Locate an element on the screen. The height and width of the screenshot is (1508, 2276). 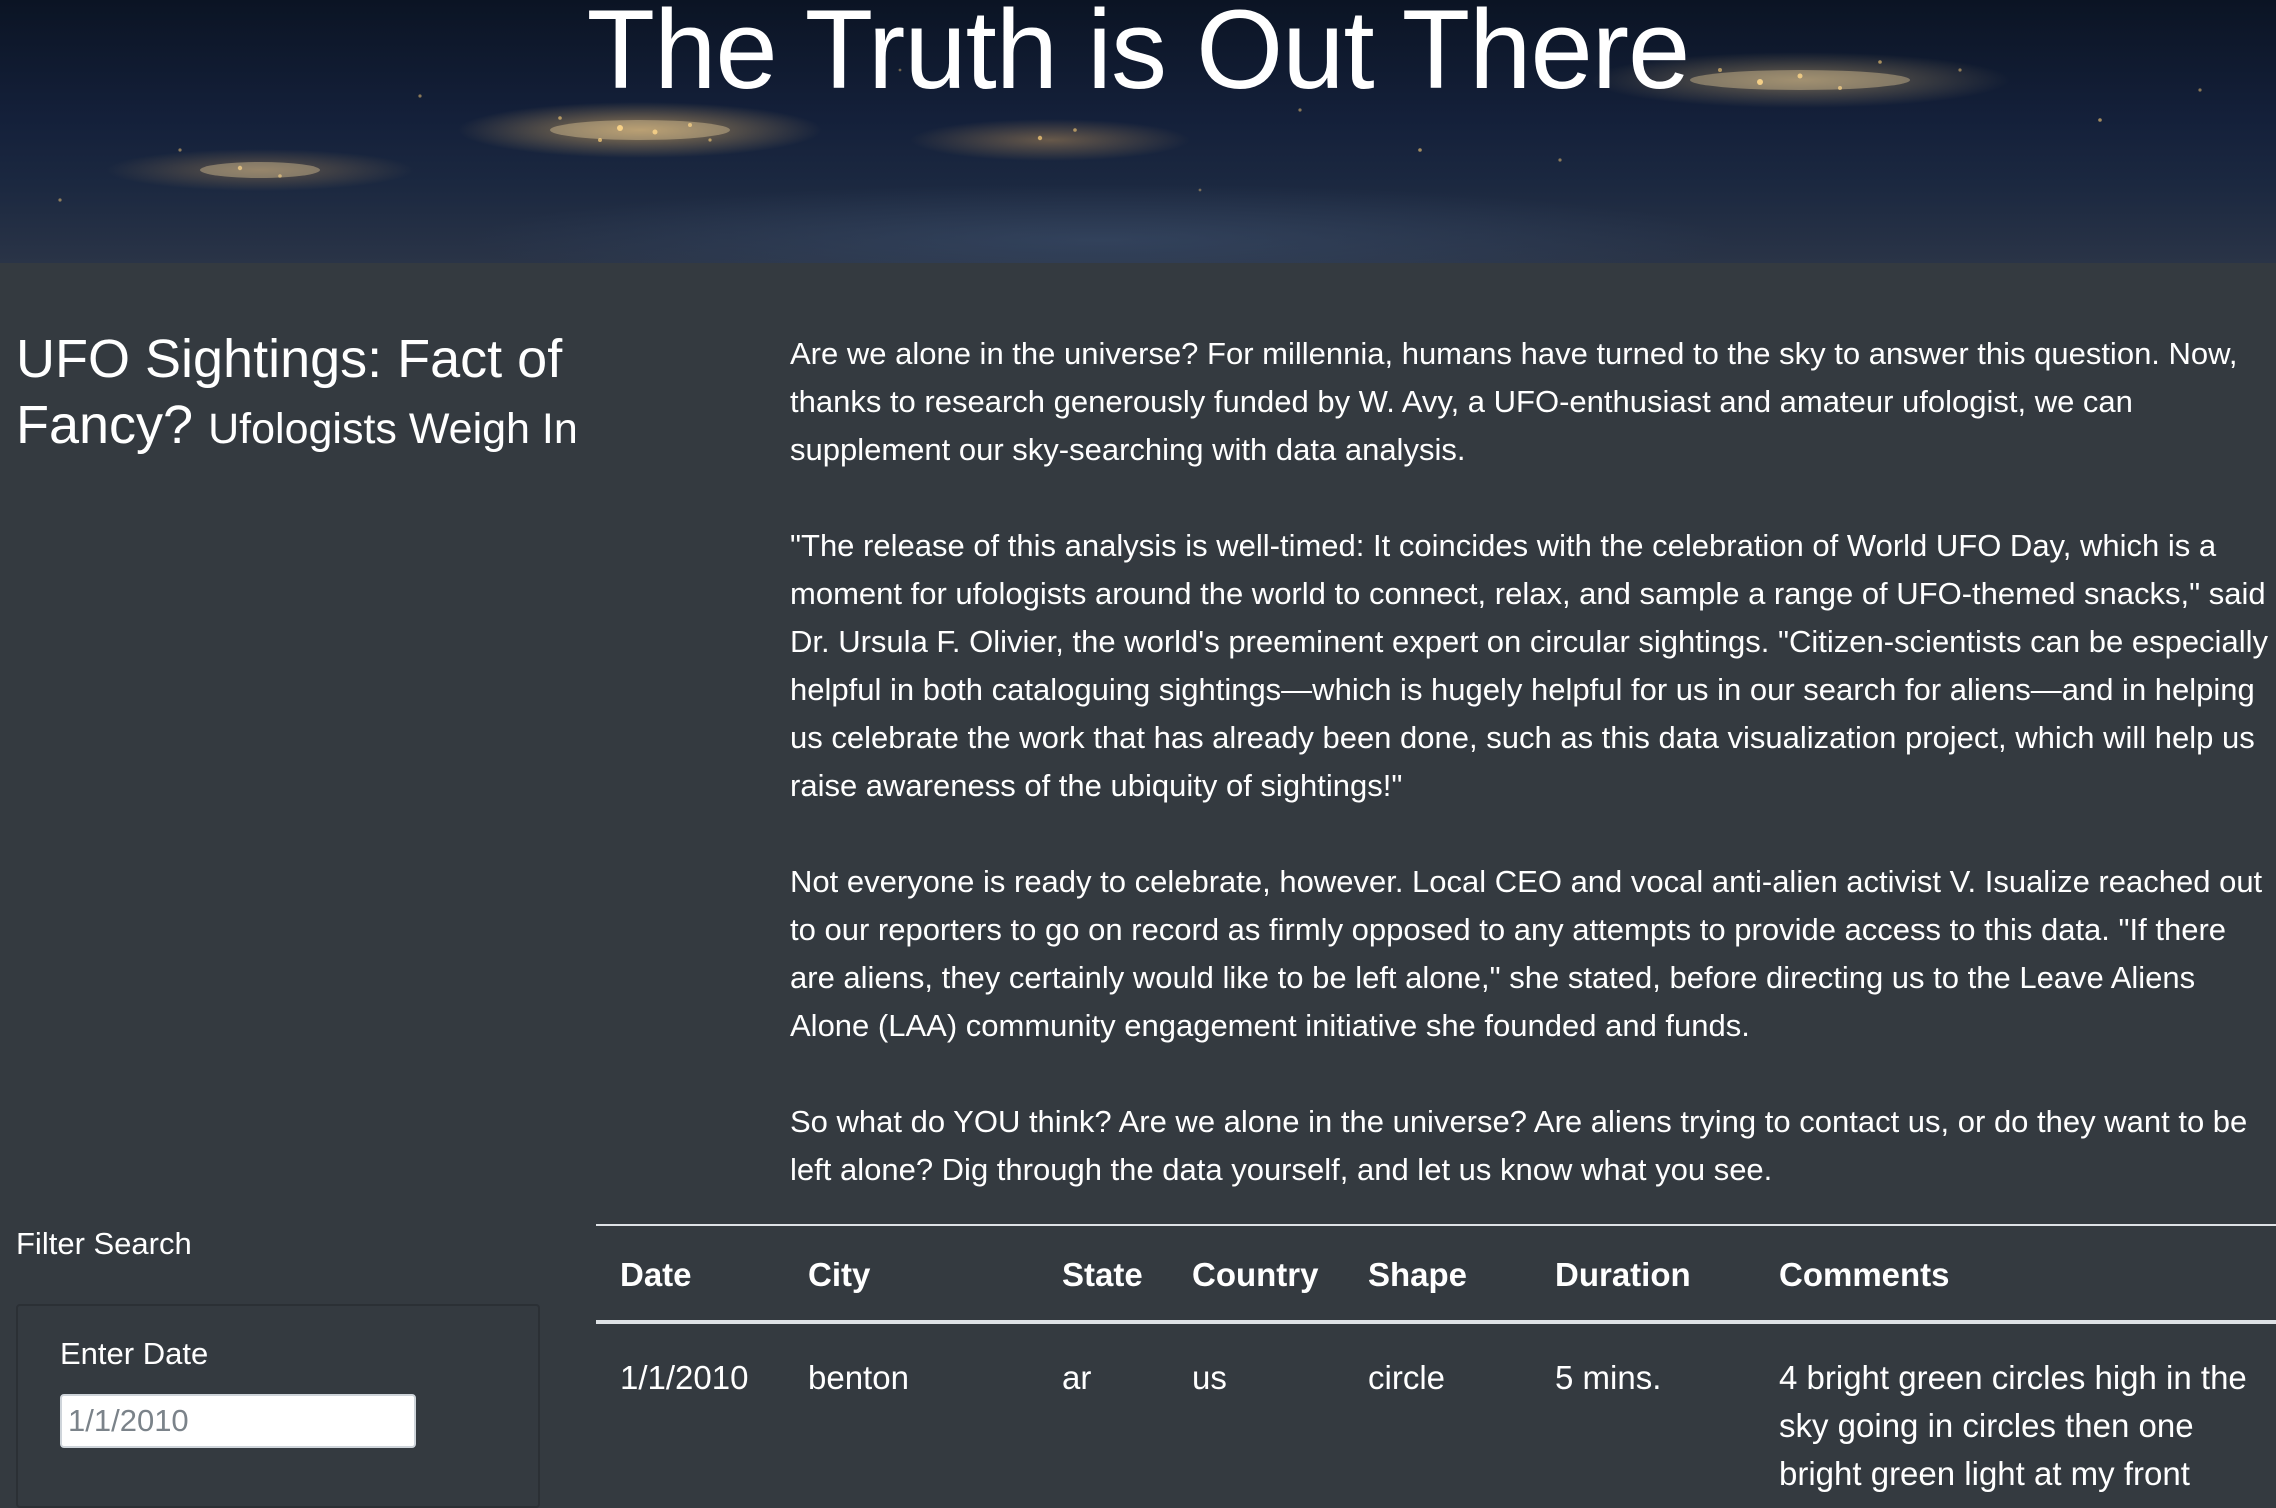
cell-duration: 5 mins. is located at coordinates (1608, 1377).